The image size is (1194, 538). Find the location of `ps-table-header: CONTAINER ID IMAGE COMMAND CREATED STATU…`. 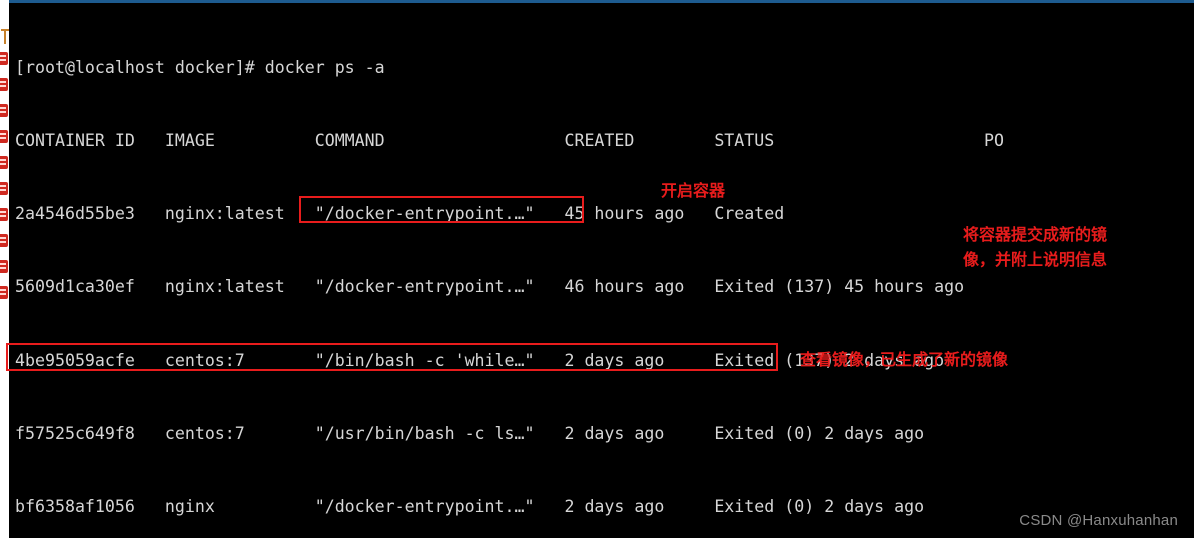

ps-table-header: CONTAINER ID IMAGE COMMAND CREATED STATU… is located at coordinates (510, 141).